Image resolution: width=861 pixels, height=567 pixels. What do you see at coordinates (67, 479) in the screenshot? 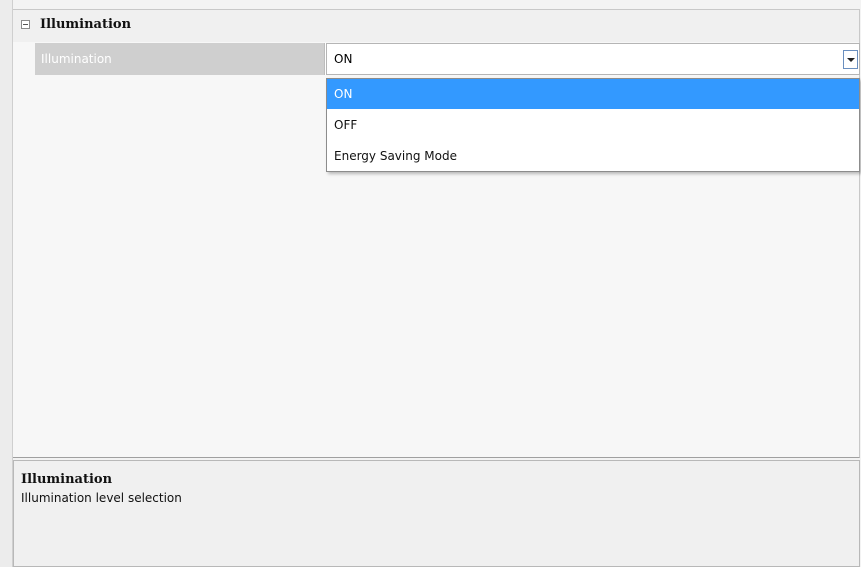
I see `description-title: Illumination` at bounding box center [67, 479].